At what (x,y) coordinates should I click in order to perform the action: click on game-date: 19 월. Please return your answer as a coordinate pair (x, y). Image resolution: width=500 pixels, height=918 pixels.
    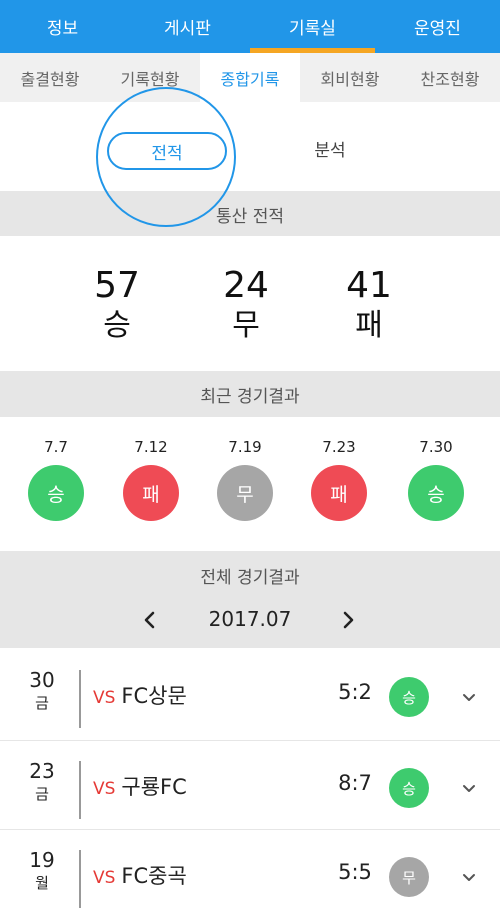
    Looking at the image, I should click on (42, 871).